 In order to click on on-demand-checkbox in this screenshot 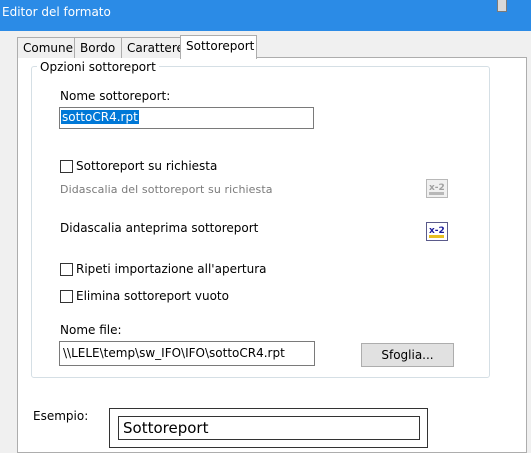, I will do `click(66, 166)`.